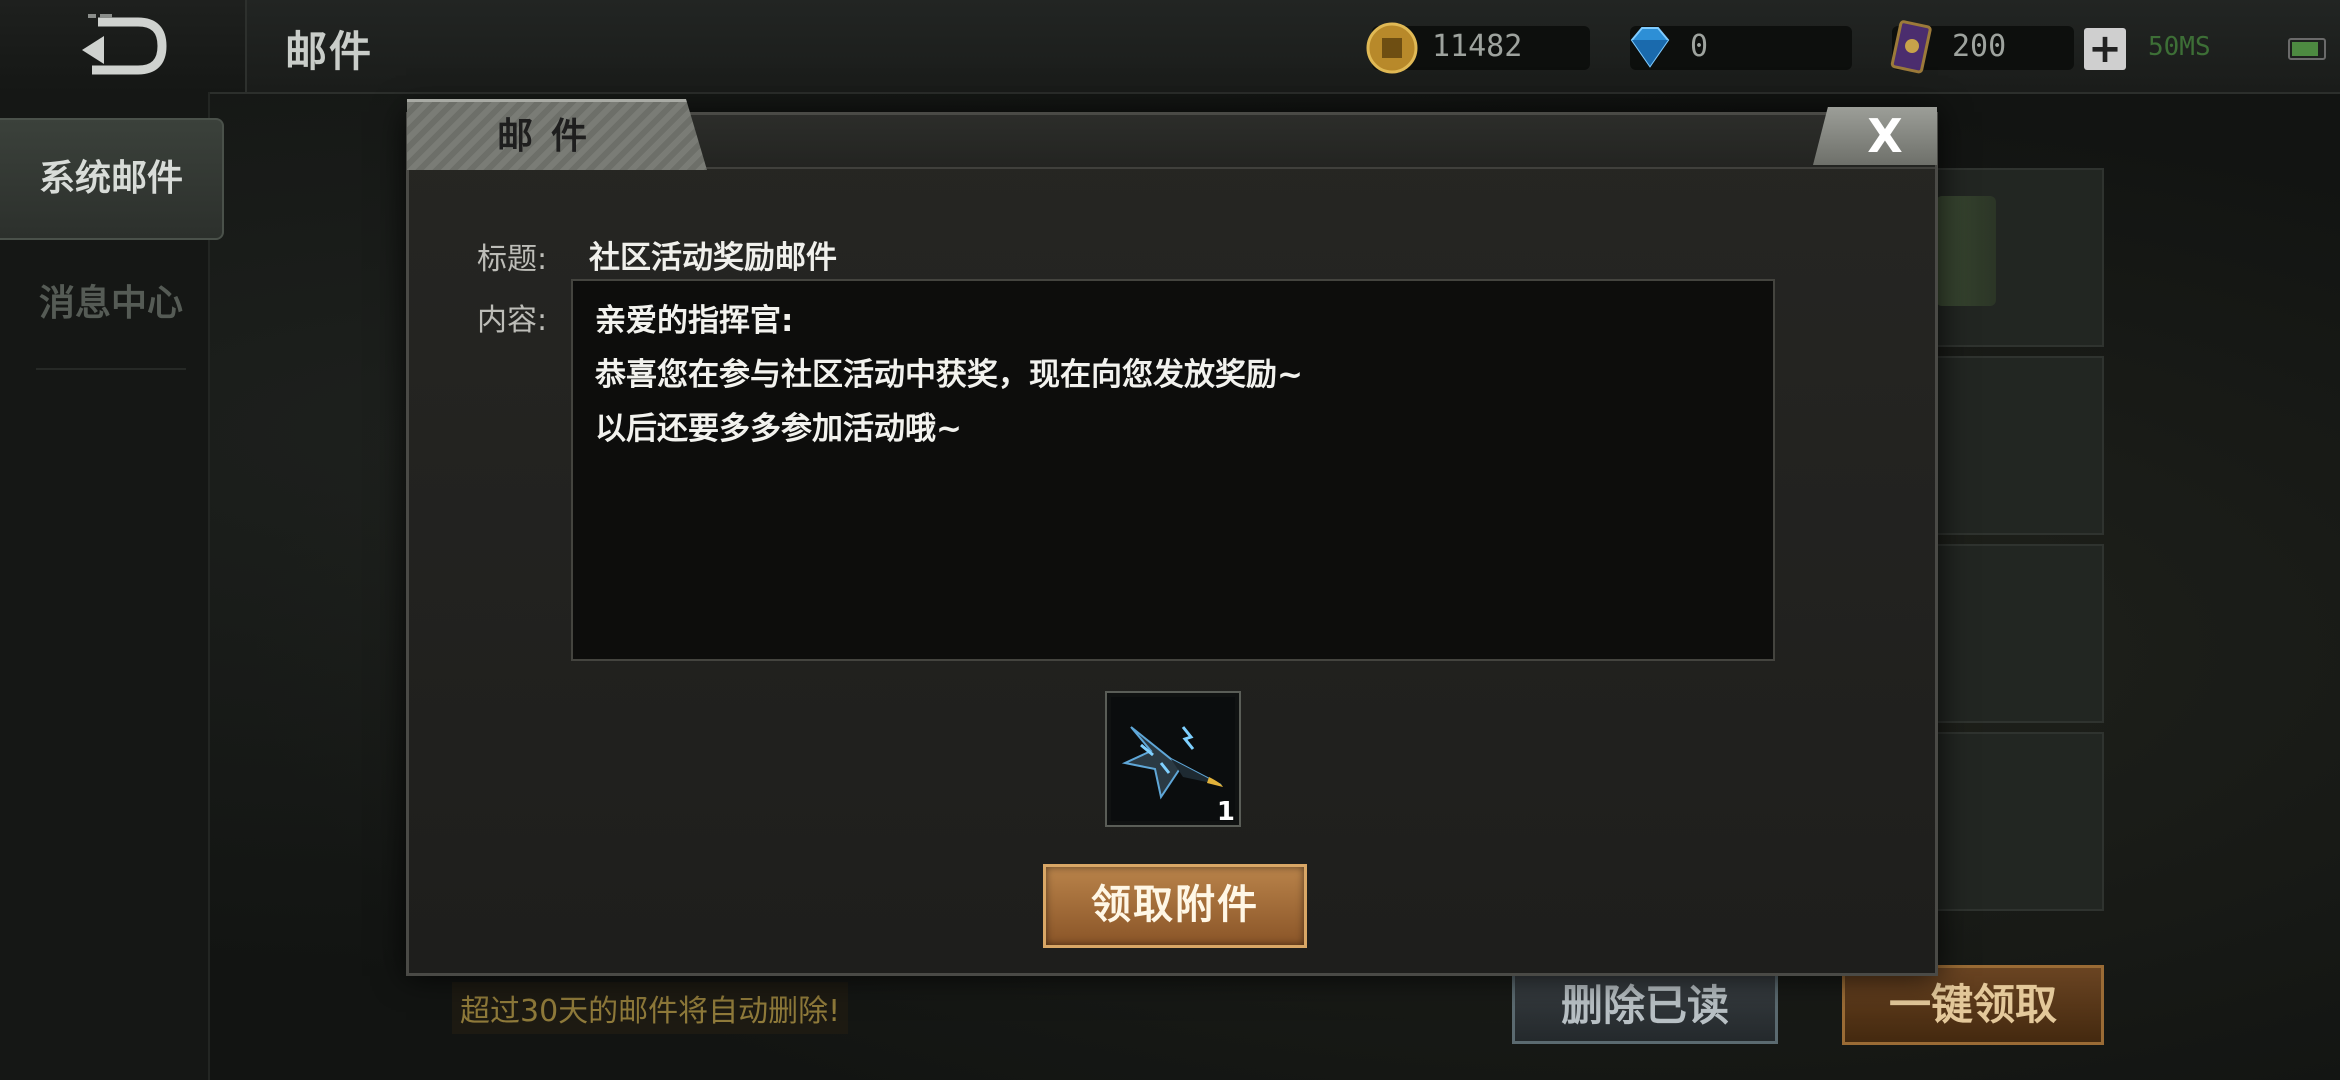  Describe the element at coordinates (512, 320) in the screenshot. I see `content-label: 内容:` at that location.